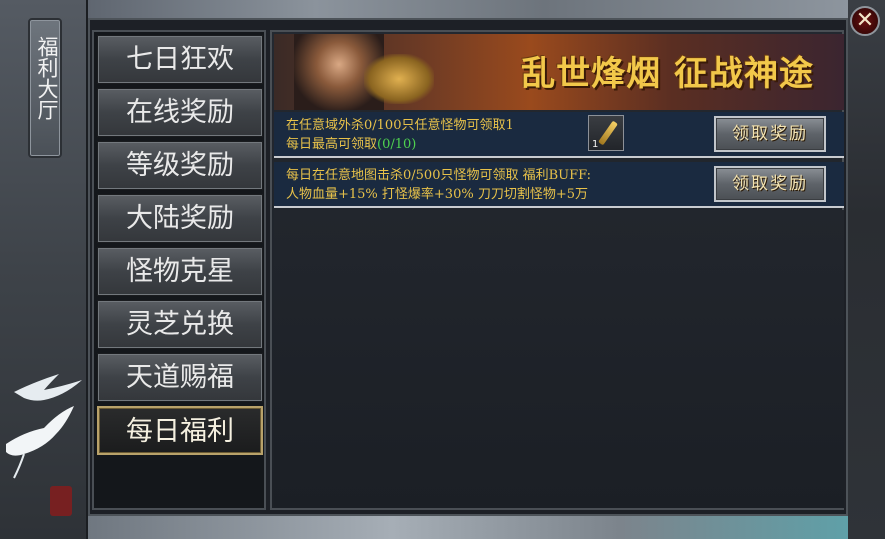 The width and height of the screenshot is (885, 539). What do you see at coordinates (180, 218) in the screenshot?
I see `menu-item-continent-reward: 大陆奖励` at bounding box center [180, 218].